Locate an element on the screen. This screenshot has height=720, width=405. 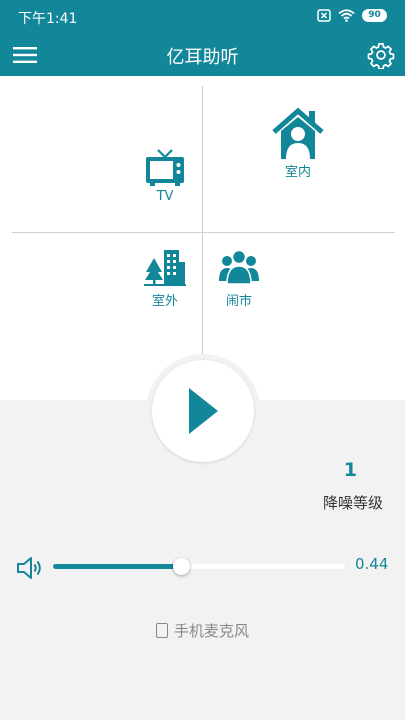
scene-crowd: 闹市 is located at coordinates (239, 278).